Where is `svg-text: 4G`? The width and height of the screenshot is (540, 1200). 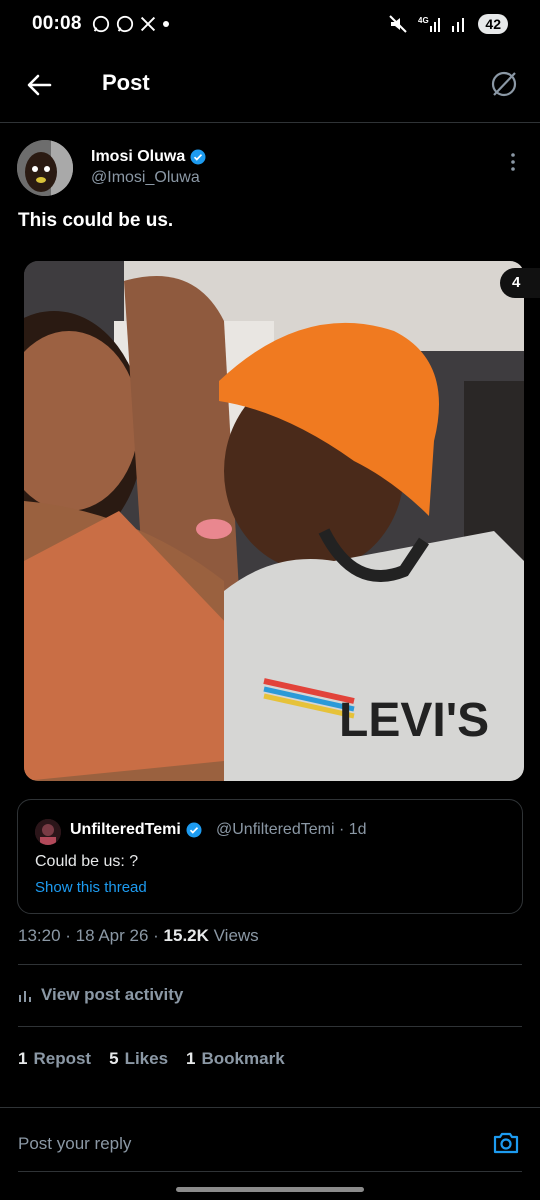
svg-text: 4G is located at coordinates (423, 20).